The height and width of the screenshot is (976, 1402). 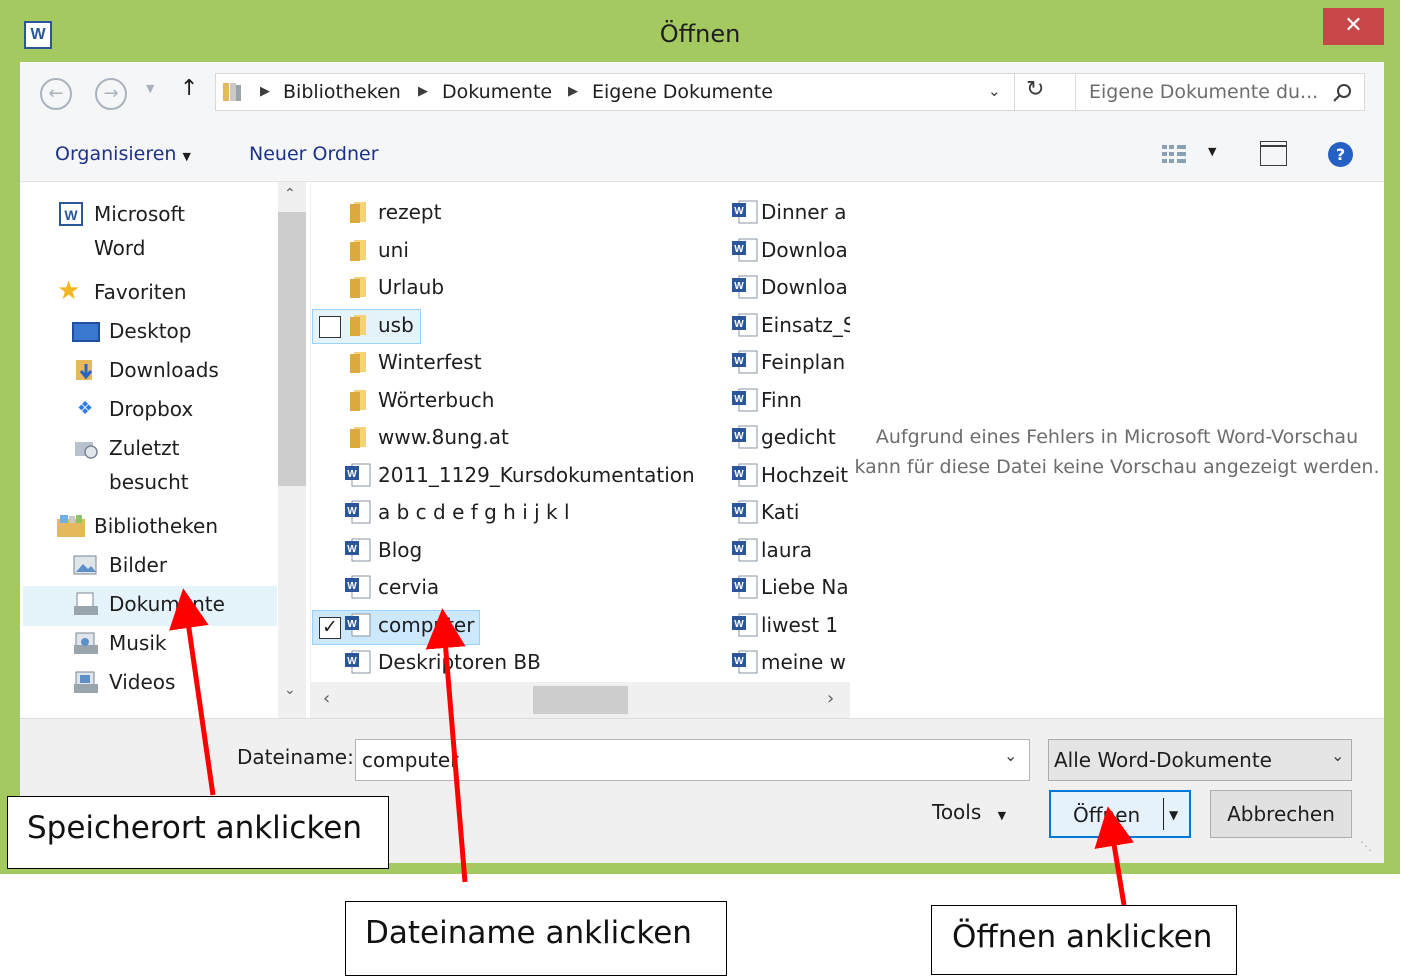 I want to click on arrow-to-open-button, so click(x=1114, y=856).